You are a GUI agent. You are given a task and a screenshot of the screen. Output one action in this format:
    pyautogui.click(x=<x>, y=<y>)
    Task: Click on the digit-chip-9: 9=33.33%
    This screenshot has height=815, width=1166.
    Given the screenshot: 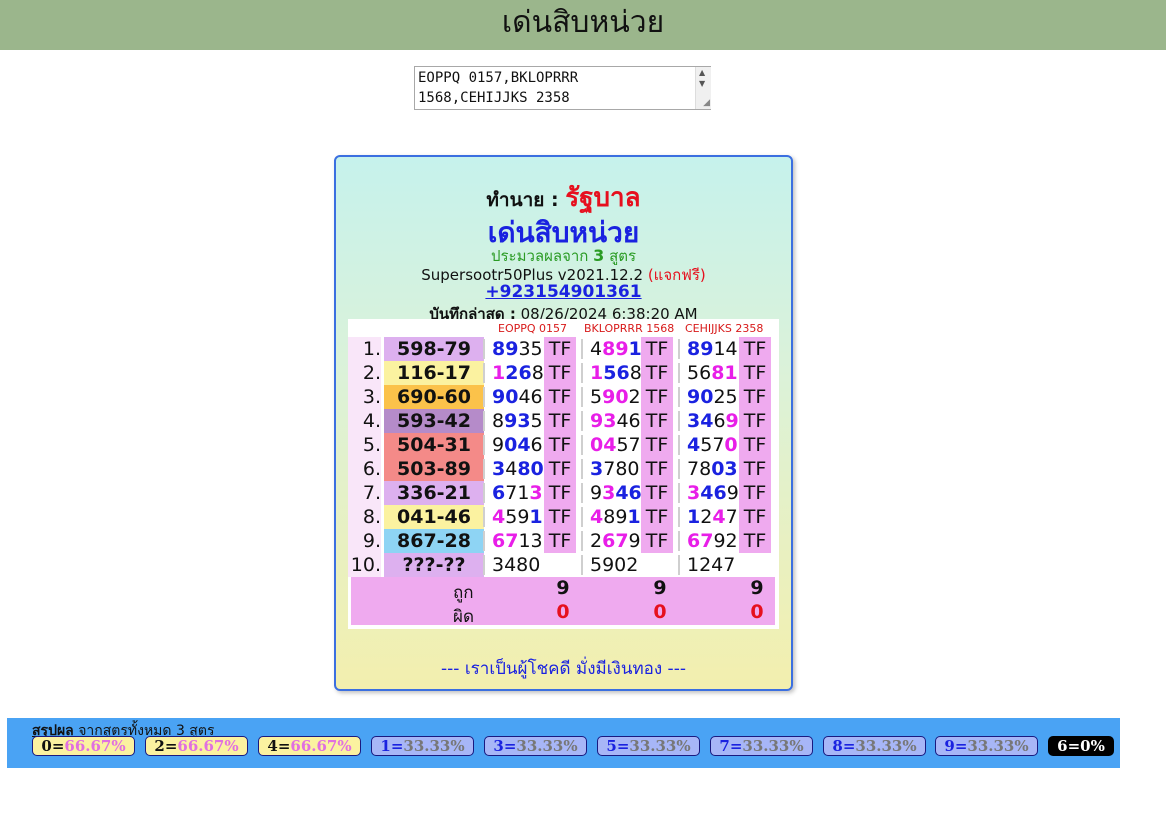 What is the action you would take?
    pyautogui.click(x=986, y=746)
    